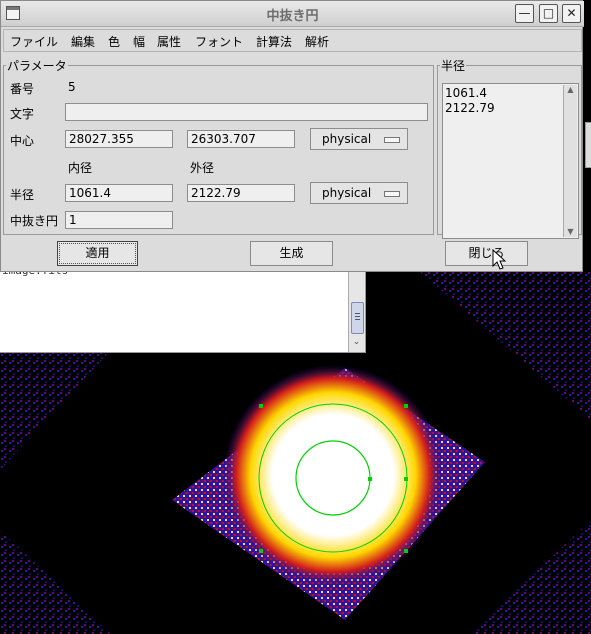 This screenshot has width=591, height=634. I want to click on menu-analysis: 解析, so click(317, 41).